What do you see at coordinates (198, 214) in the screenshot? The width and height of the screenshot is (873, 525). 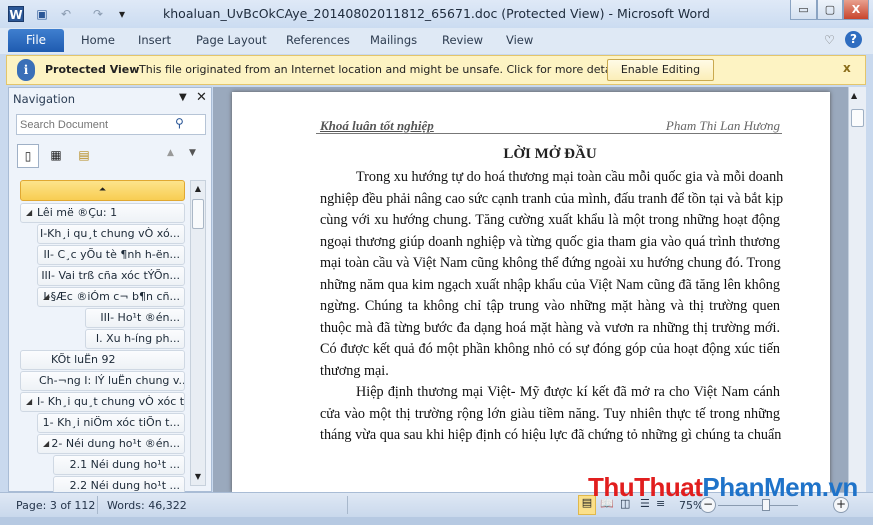 I see `nav-scroll-thumb` at bounding box center [198, 214].